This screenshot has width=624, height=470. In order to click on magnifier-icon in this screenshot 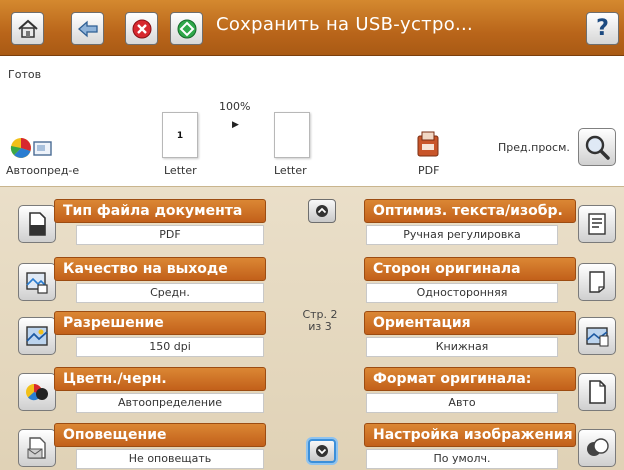, I will do `click(597, 147)`.